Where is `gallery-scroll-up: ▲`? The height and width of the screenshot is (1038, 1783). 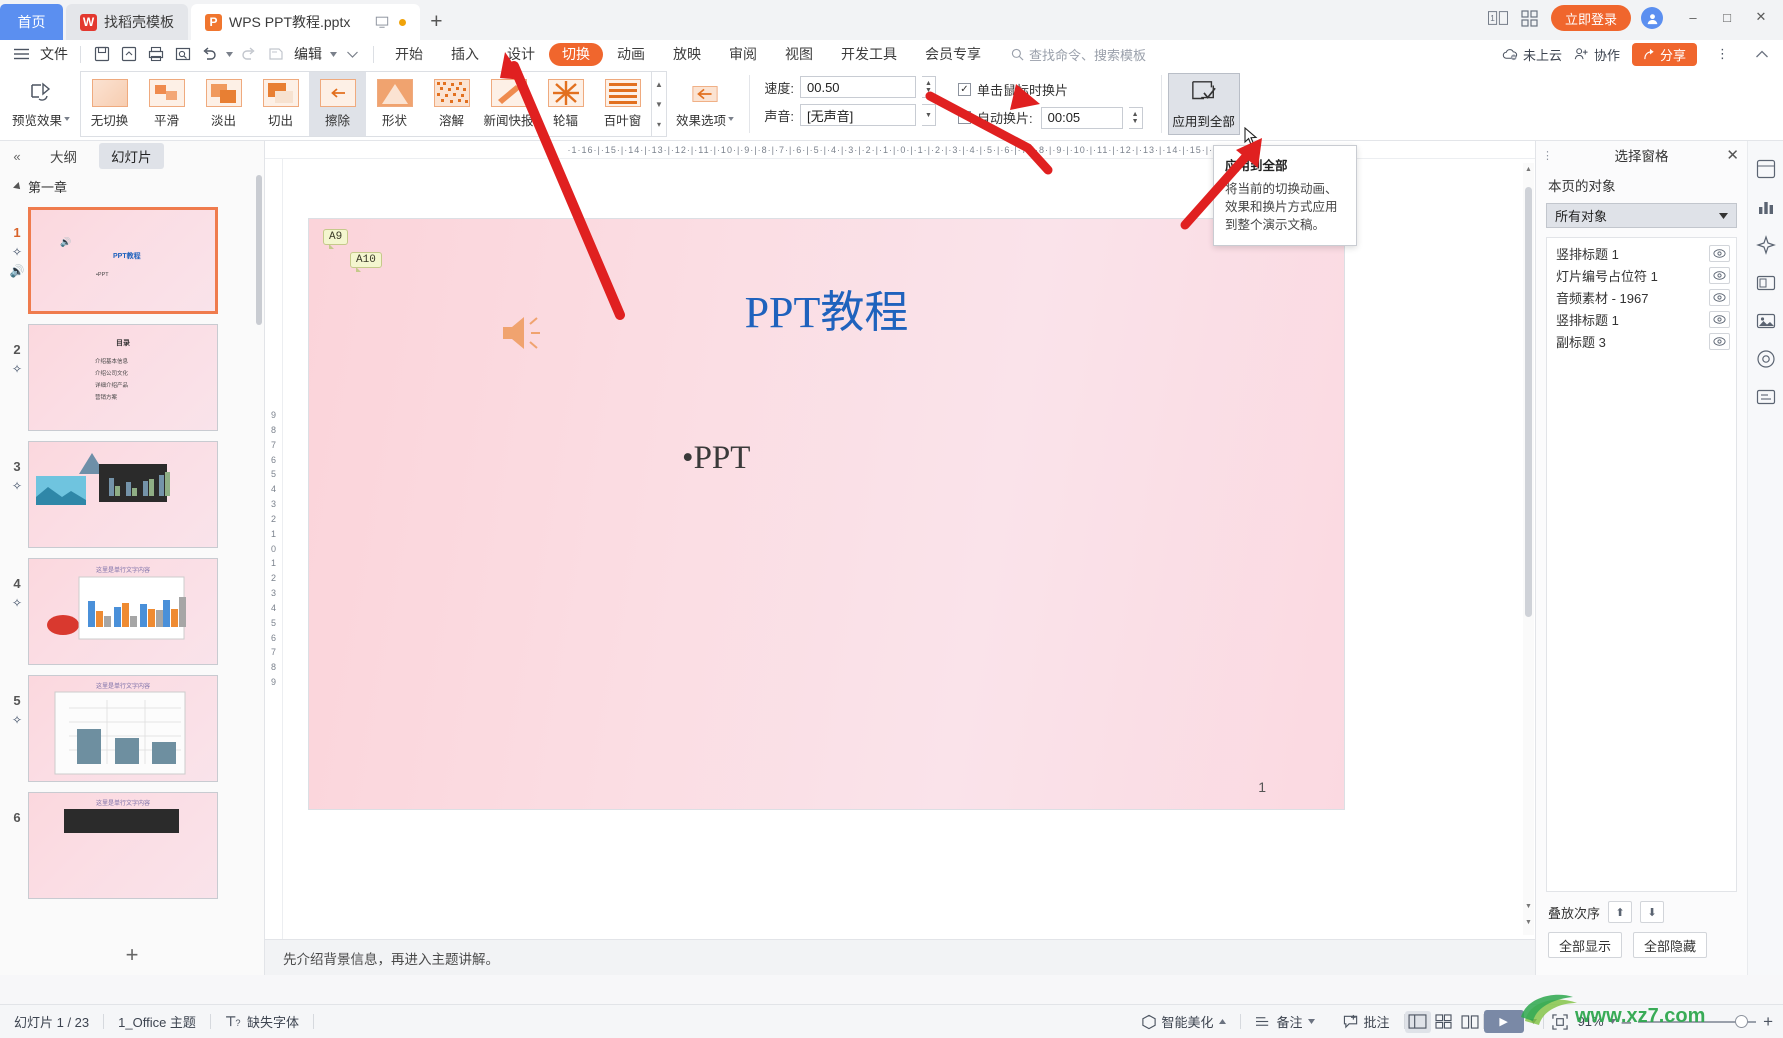
gallery-scroll-up: ▲ is located at coordinates (659, 84).